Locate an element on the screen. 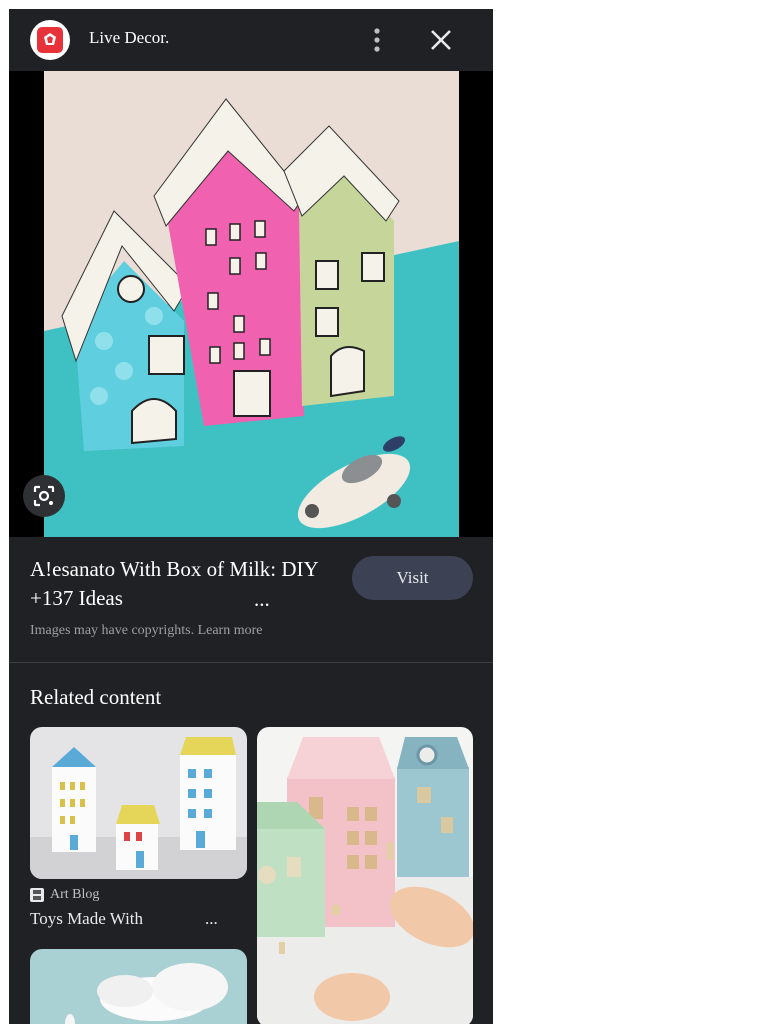 The width and height of the screenshot is (768, 1024). close-icon is located at coordinates (441, 40).